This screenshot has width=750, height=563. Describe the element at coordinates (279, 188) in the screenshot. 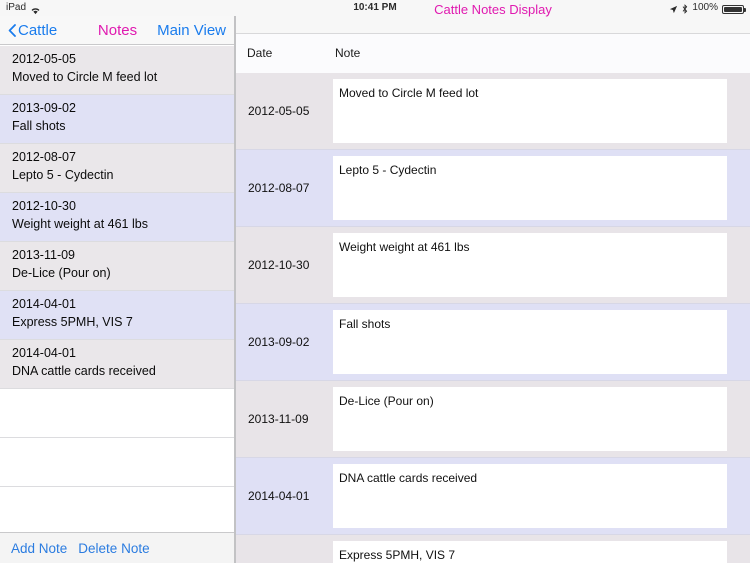

I see `table-cell-date: 2012-08-07` at that location.